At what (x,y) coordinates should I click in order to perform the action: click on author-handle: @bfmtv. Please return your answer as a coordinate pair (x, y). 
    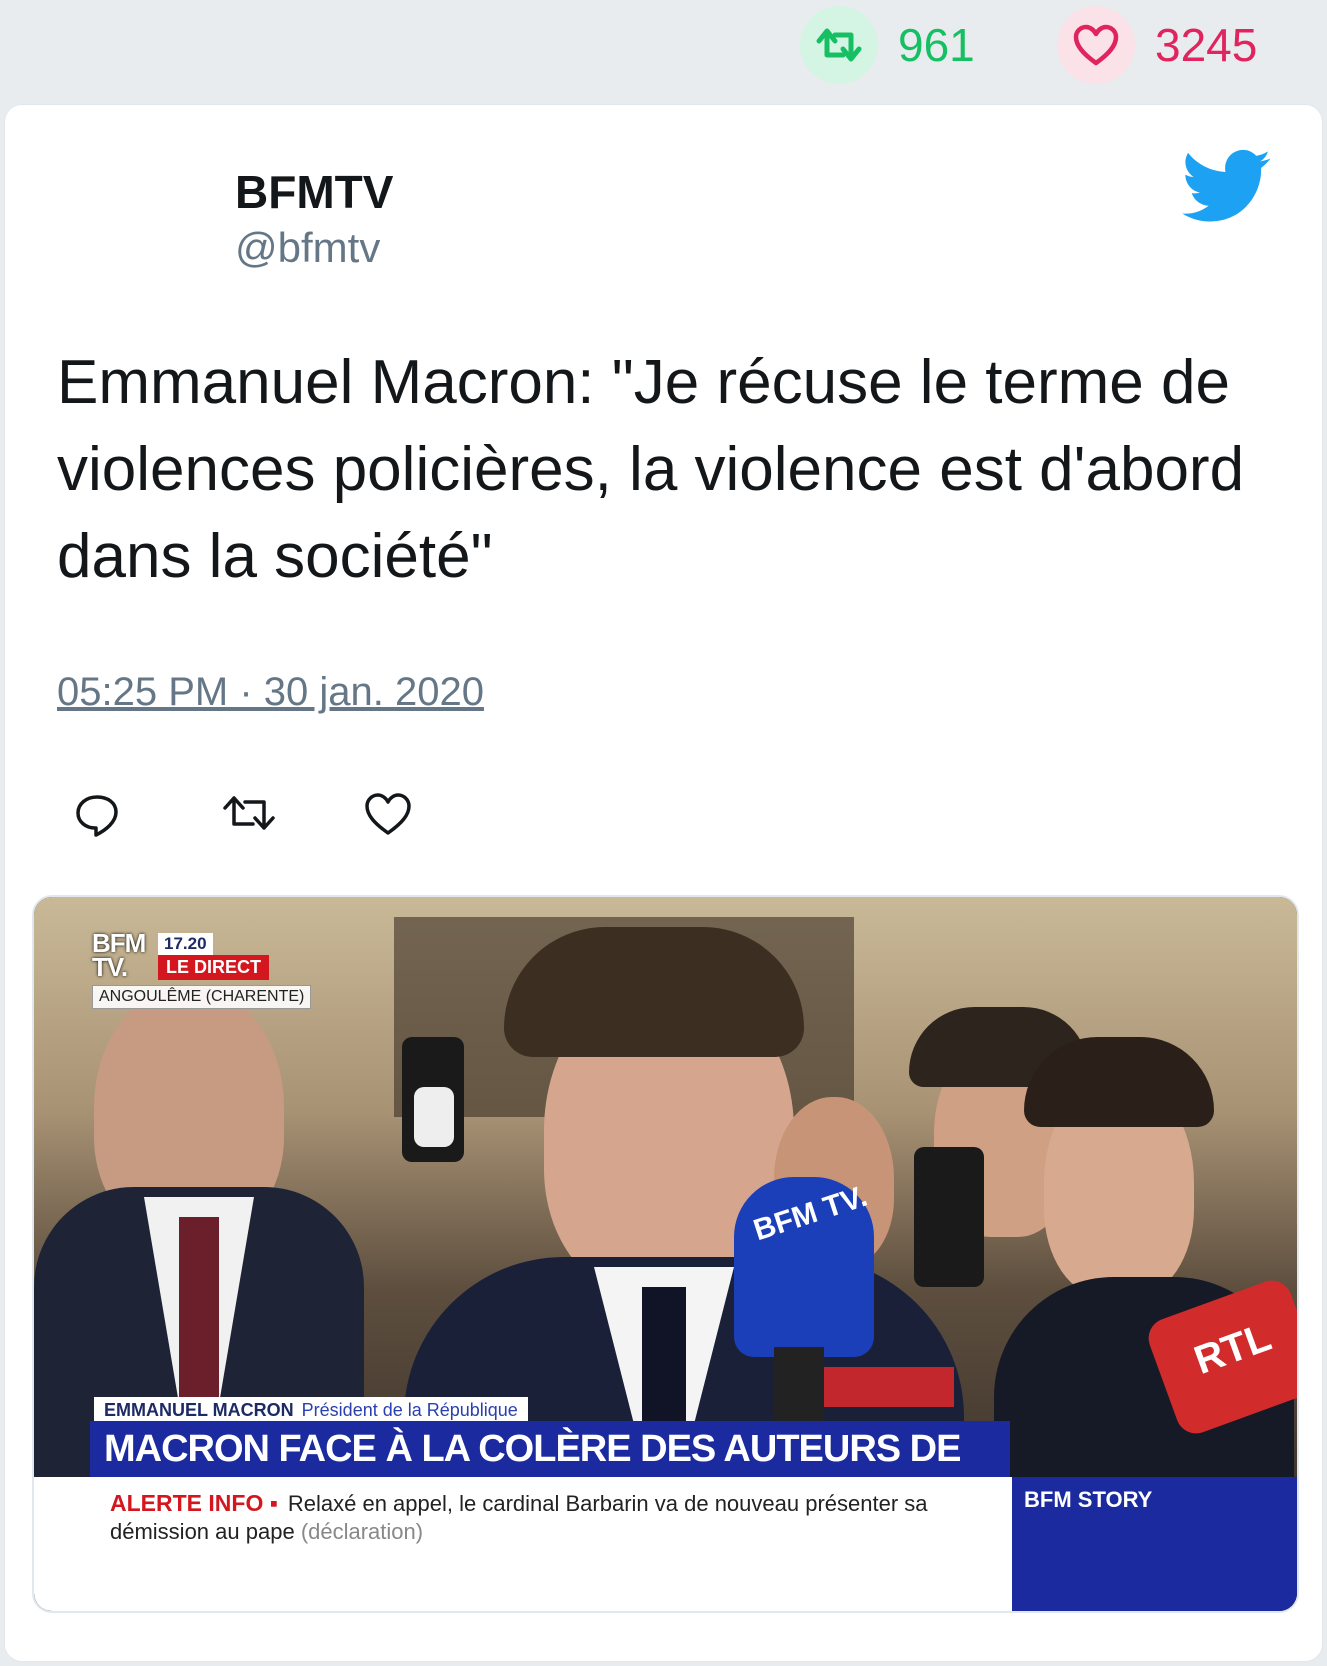
    Looking at the image, I should click on (314, 248).